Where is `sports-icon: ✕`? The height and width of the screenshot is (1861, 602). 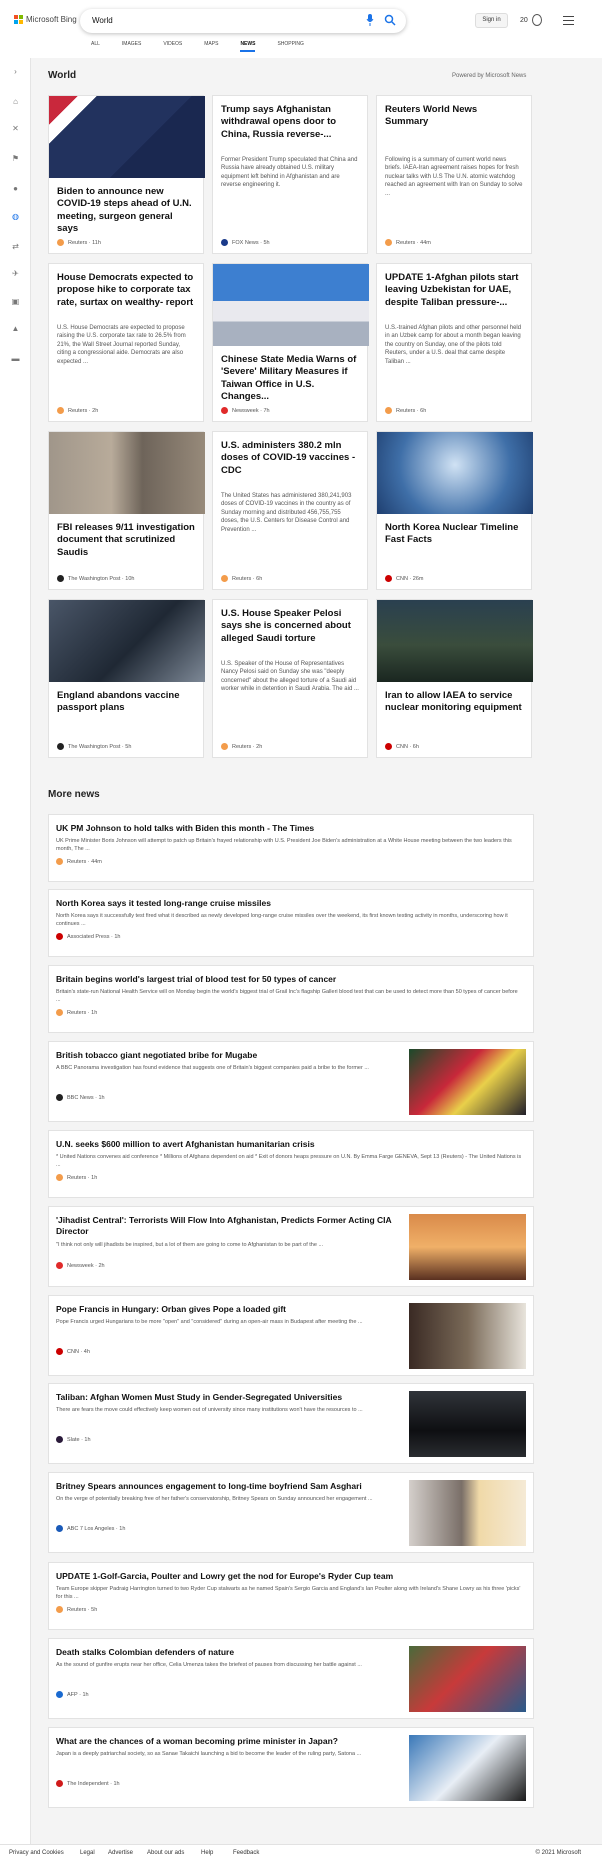 sports-icon: ✕ is located at coordinates (15, 128).